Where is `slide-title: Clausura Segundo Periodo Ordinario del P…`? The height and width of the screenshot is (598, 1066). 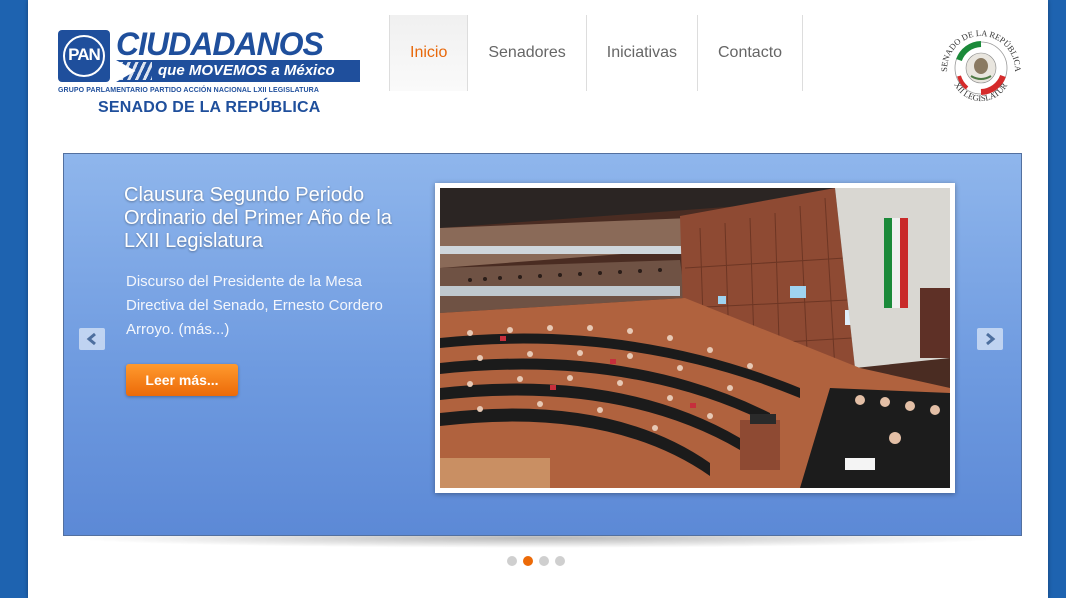
slide-title: Clausura Segundo Periodo Ordinario del P… is located at coordinates (274, 218).